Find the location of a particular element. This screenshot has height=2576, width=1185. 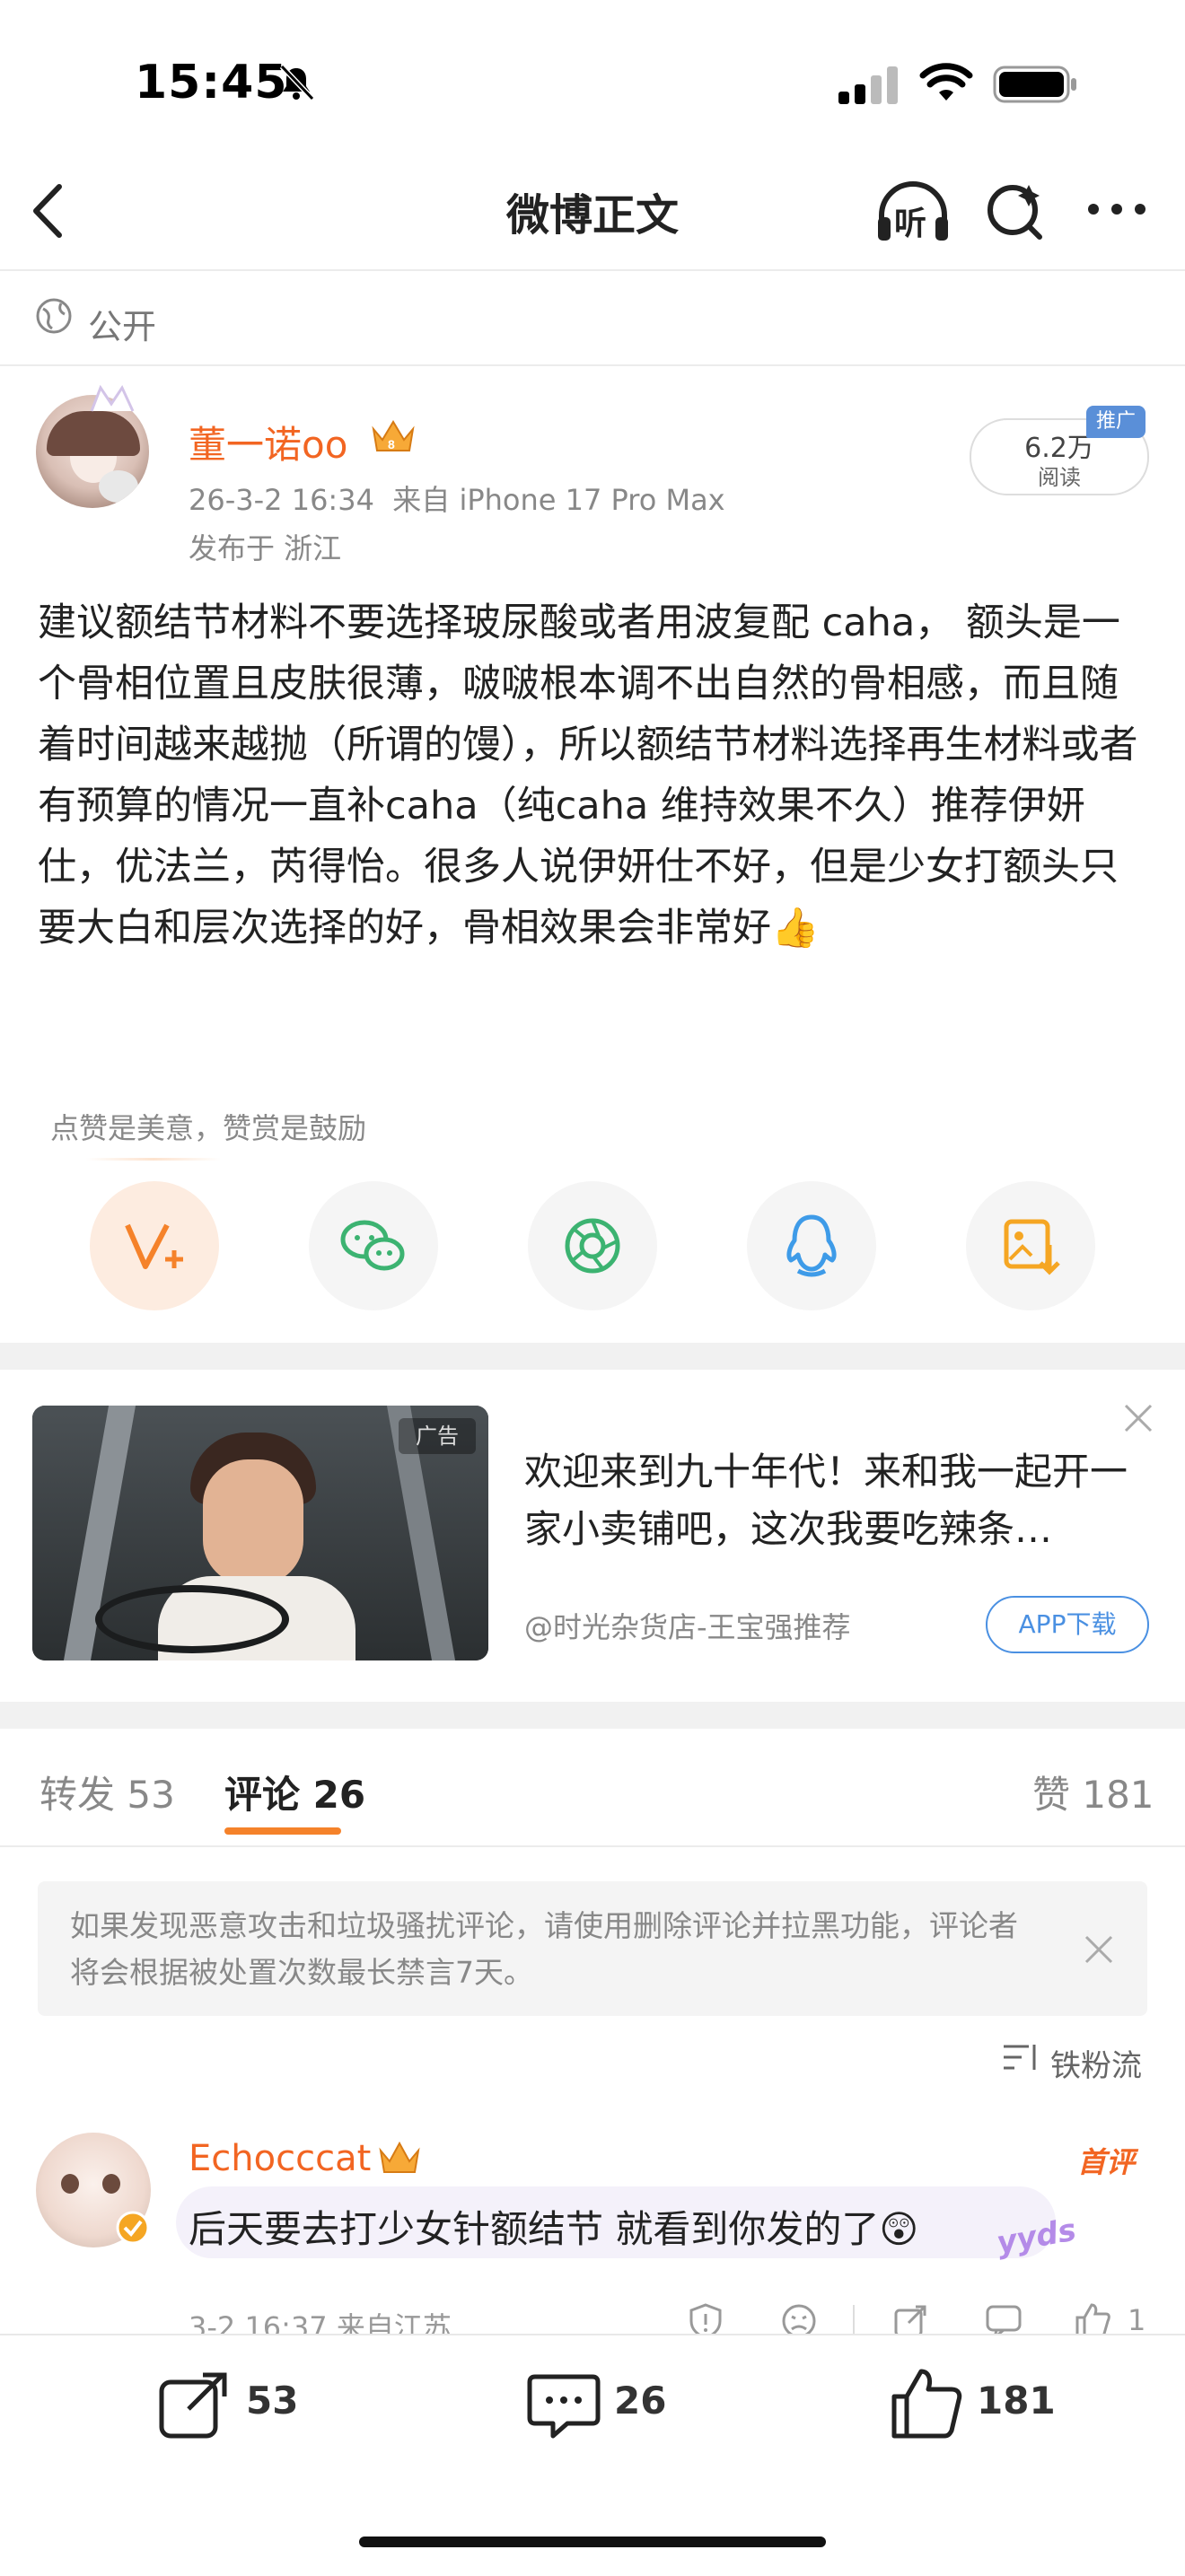

svg-text: 8 is located at coordinates (391, 444).